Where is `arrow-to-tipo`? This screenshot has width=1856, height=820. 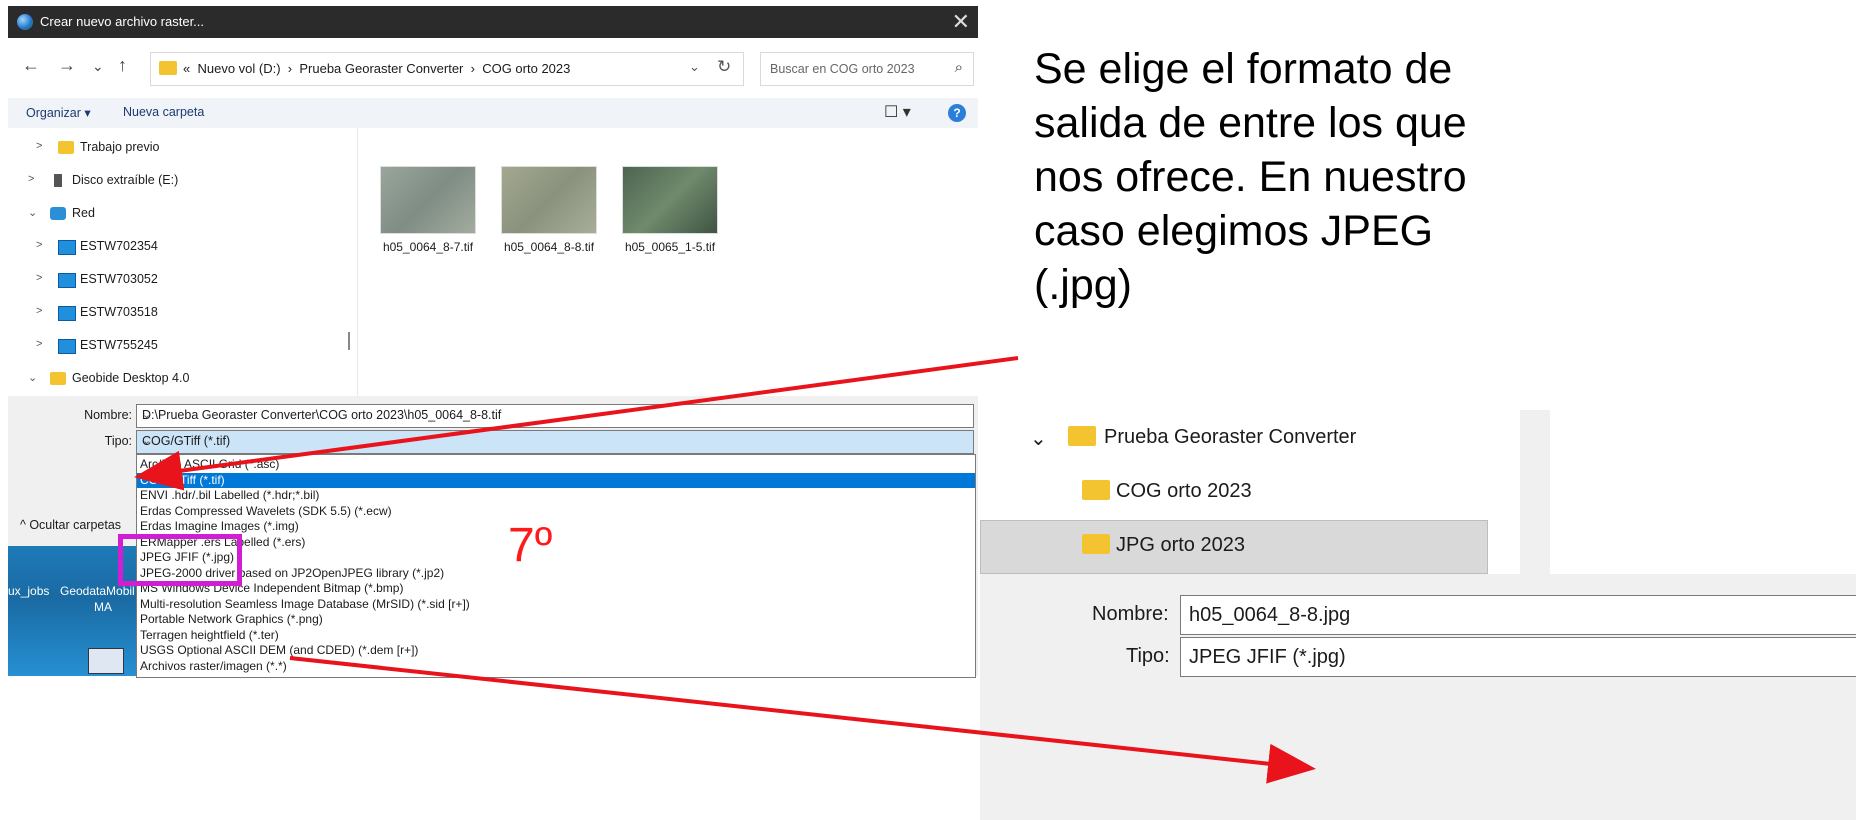
arrow-to-tipo is located at coordinates (802, 720).